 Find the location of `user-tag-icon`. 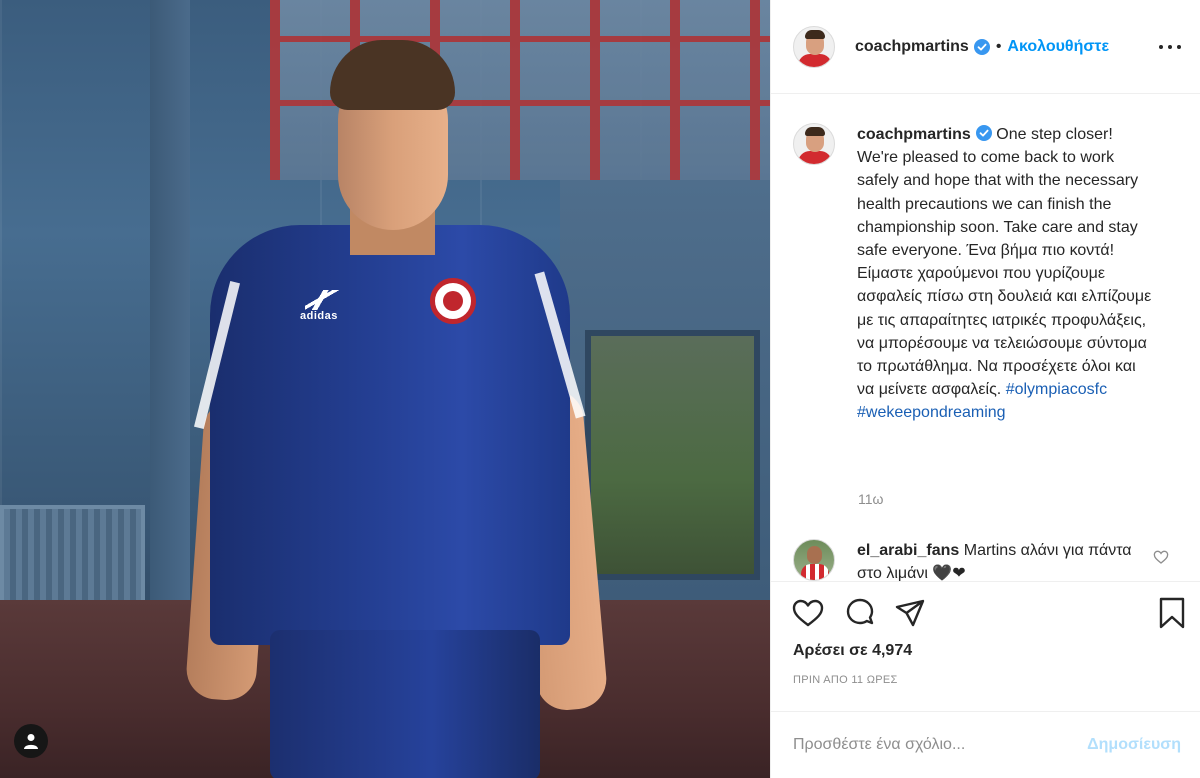

user-tag-icon is located at coordinates (31, 741).